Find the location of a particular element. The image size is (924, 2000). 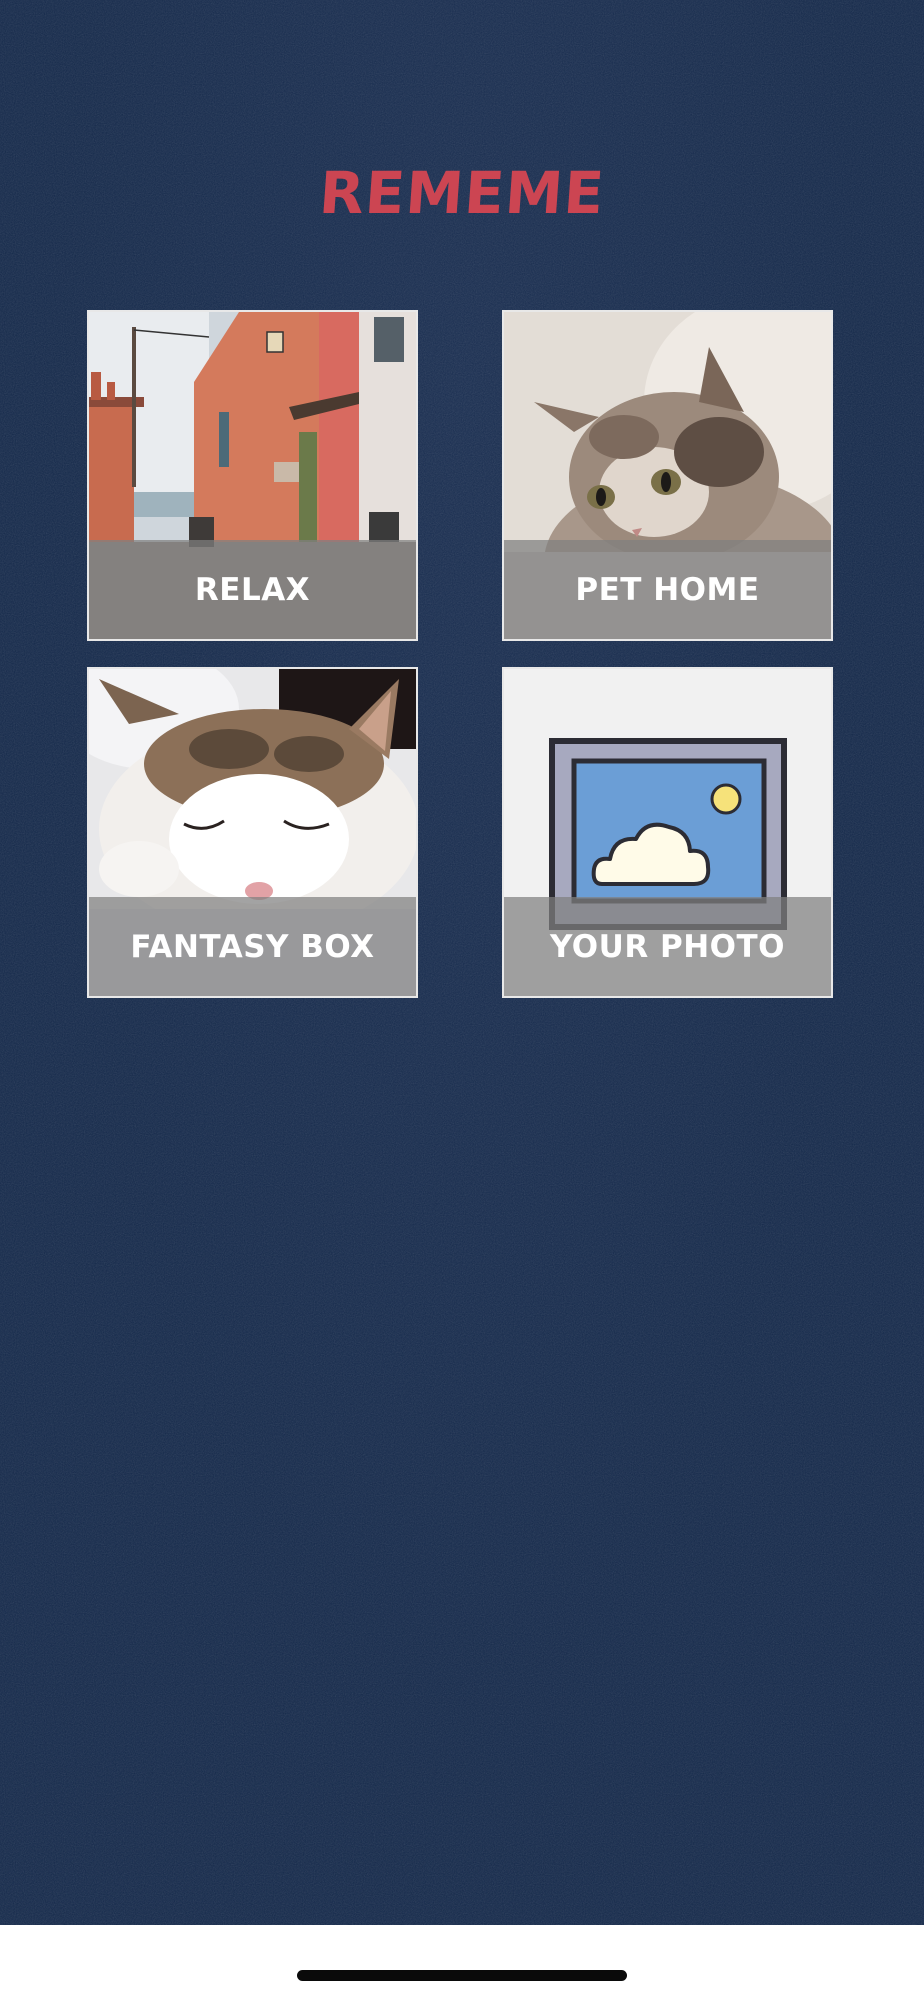

caption-bar: FANTASY BOX is located at coordinates (252, 946).